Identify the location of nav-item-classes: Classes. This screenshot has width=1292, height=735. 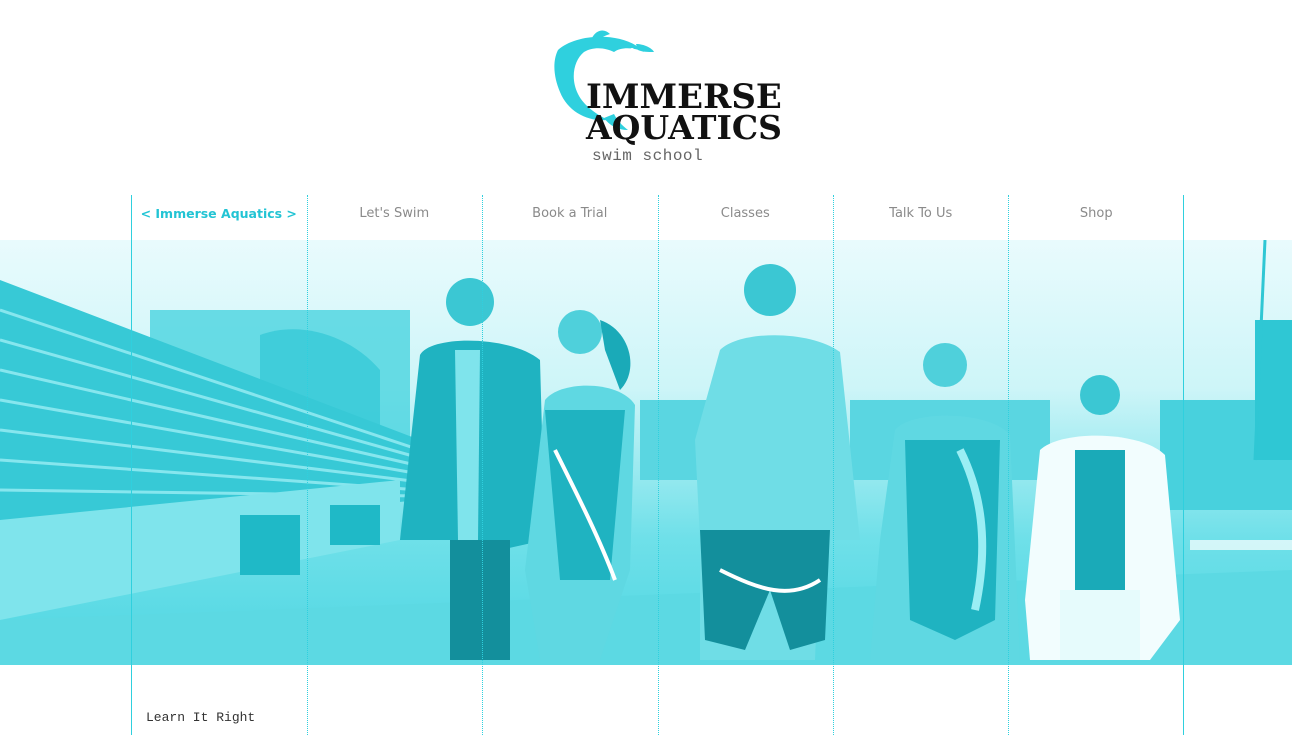
(746, 217).